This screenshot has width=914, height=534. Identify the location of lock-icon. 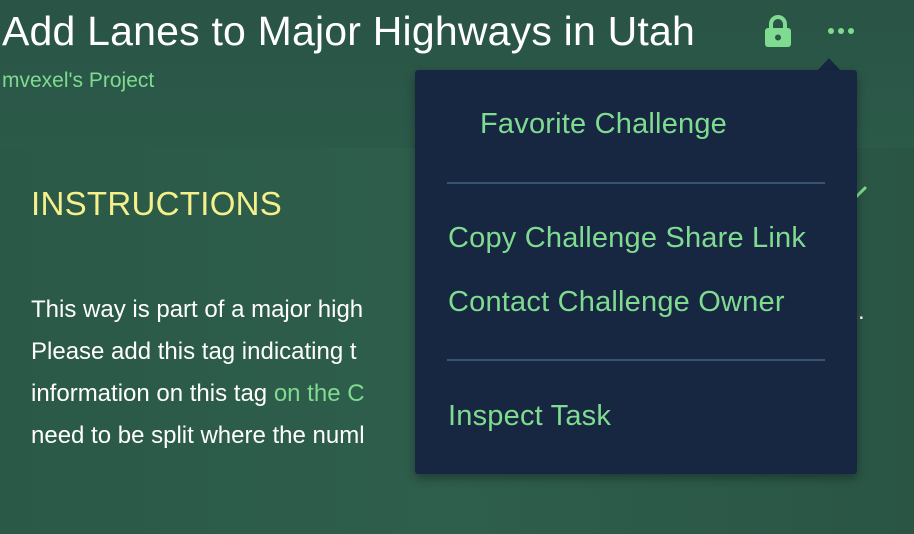
(778, 31).